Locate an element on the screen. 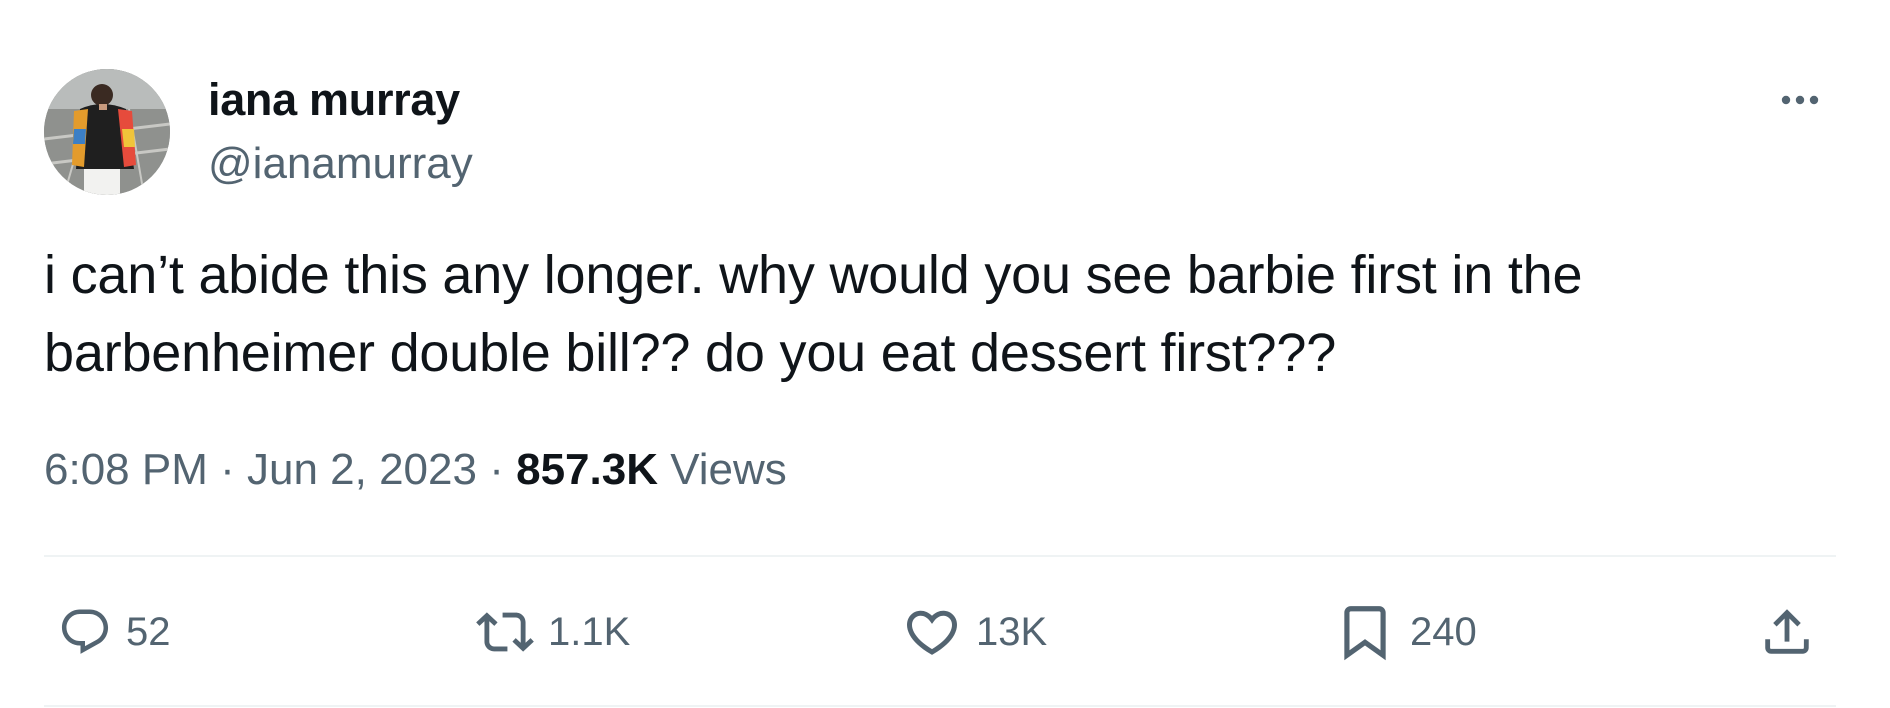 Image resolution: width=1890 pixels, height=708 pixels. avatar-photo is located at coordinates (107, 132).